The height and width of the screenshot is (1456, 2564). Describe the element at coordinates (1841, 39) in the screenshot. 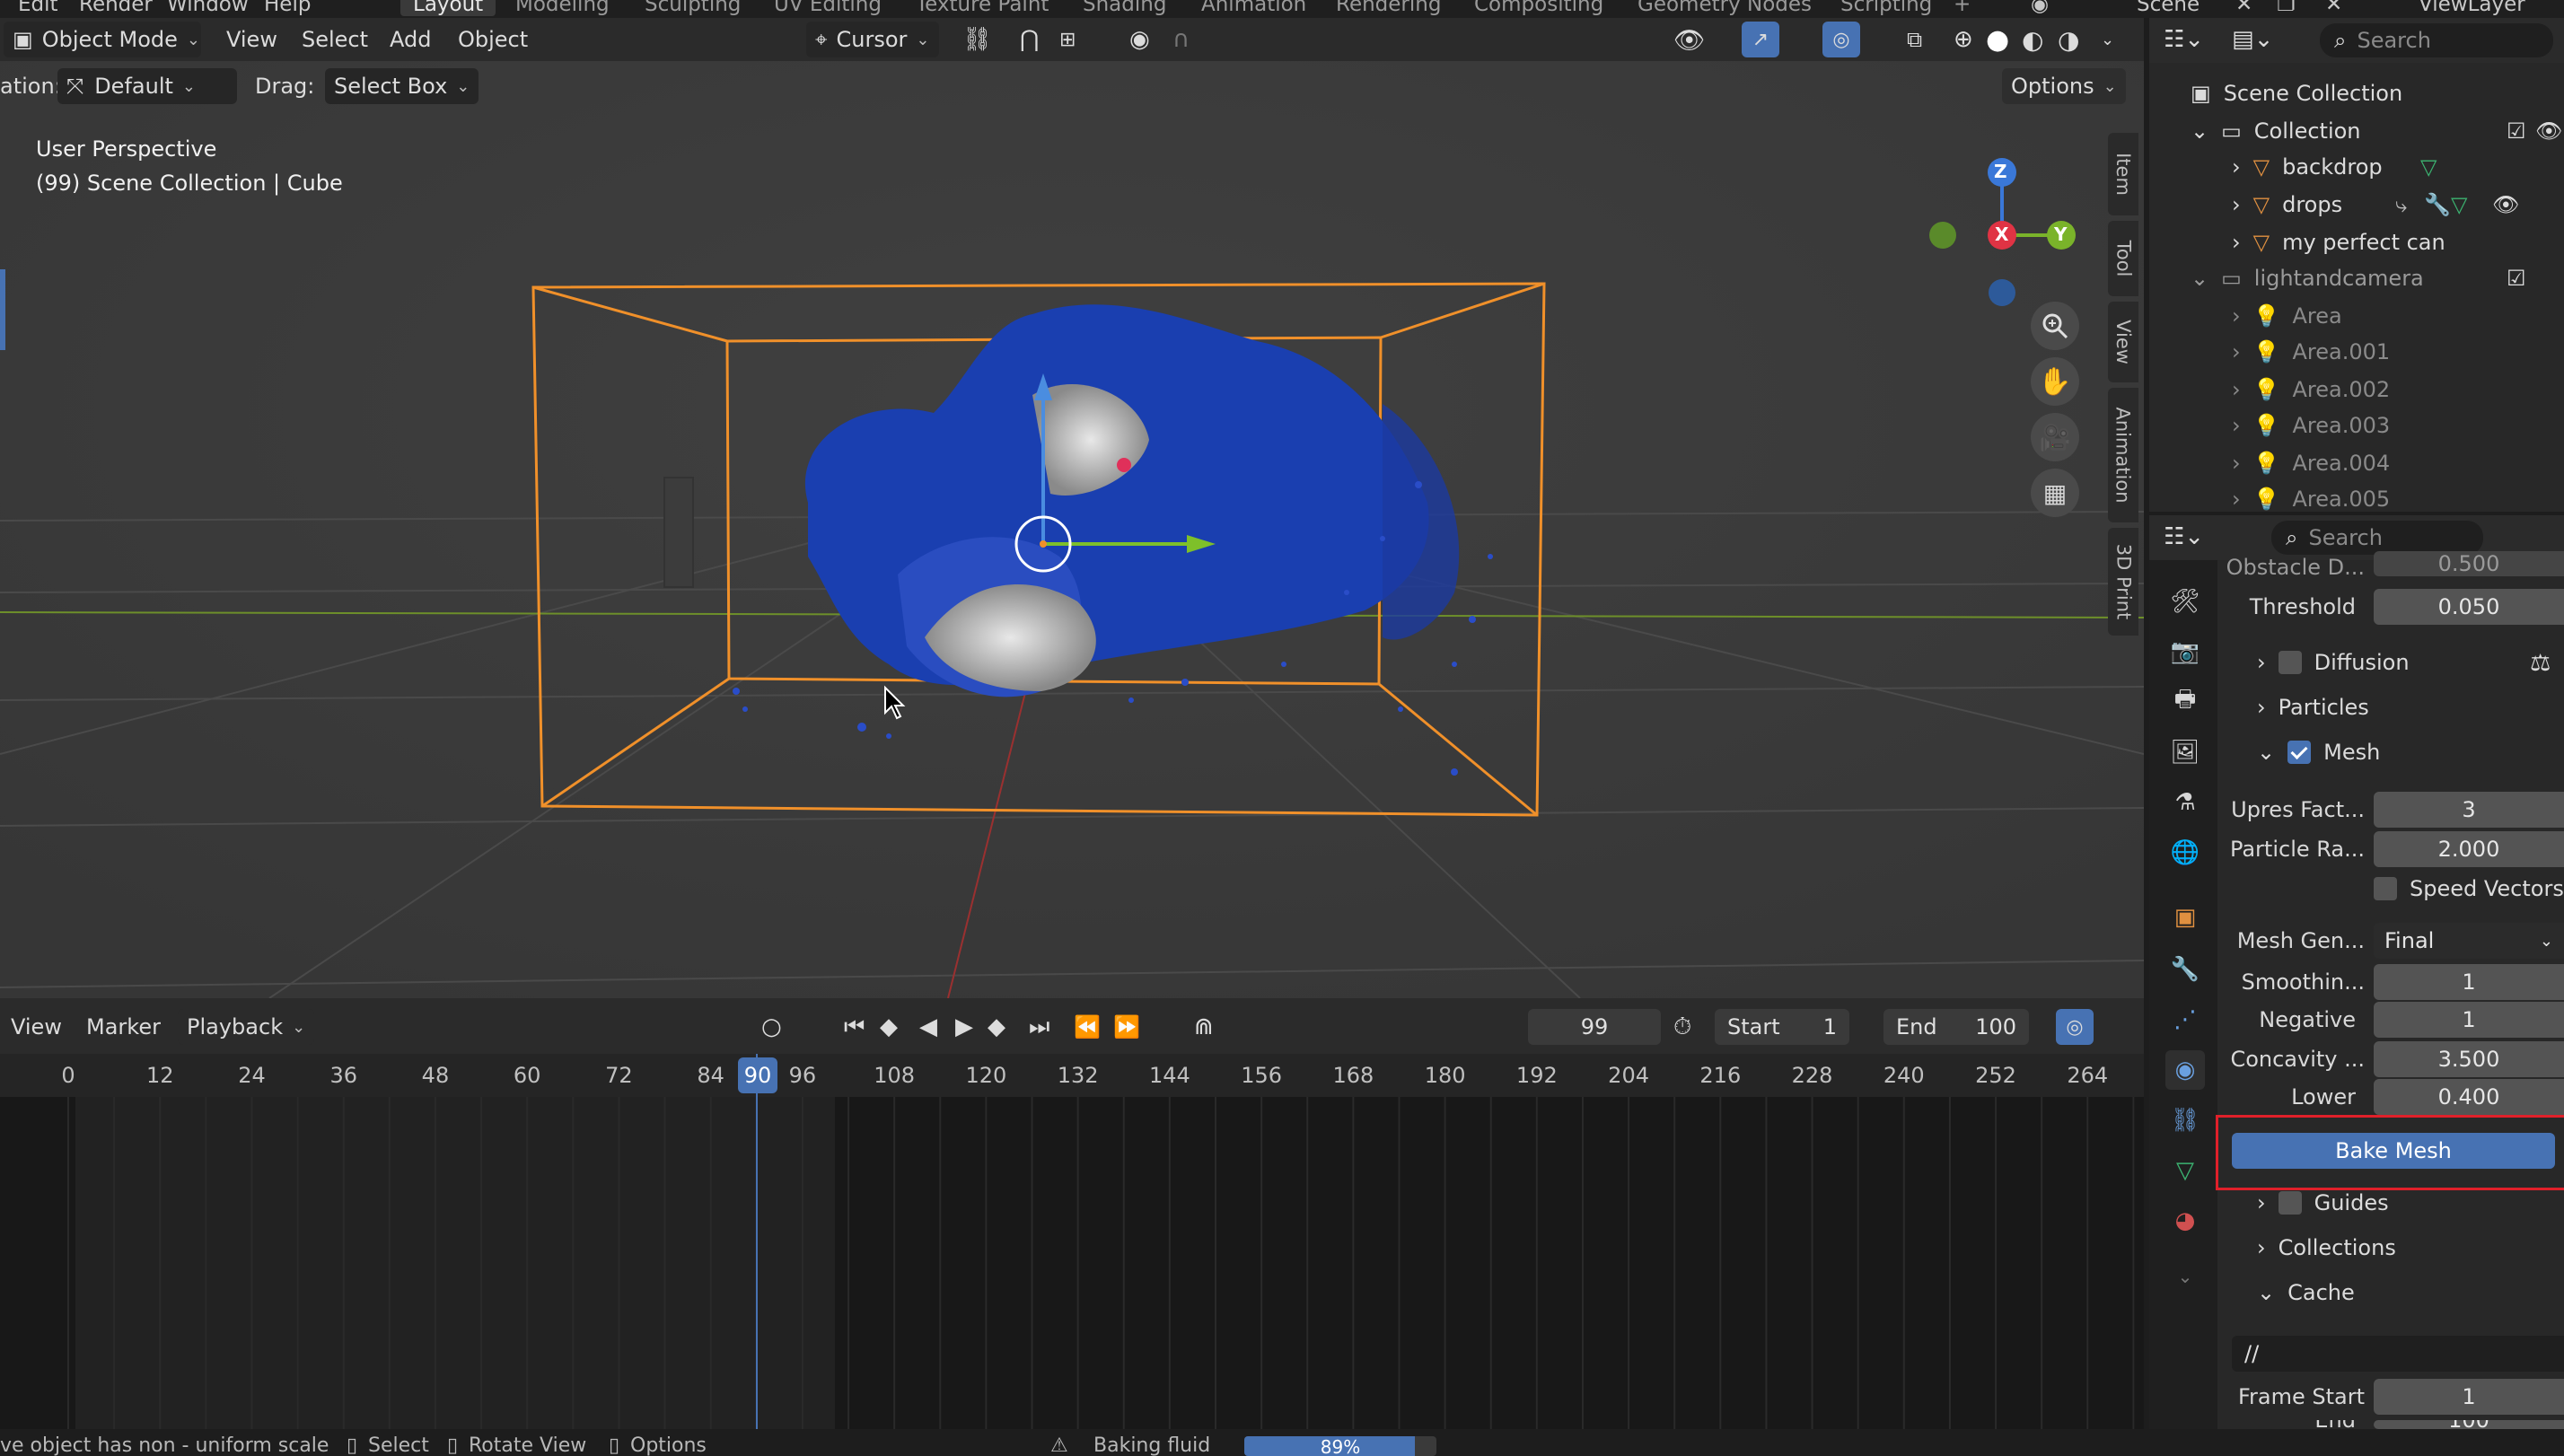

I see `overlay-toggle-icon: ◎` at that location.